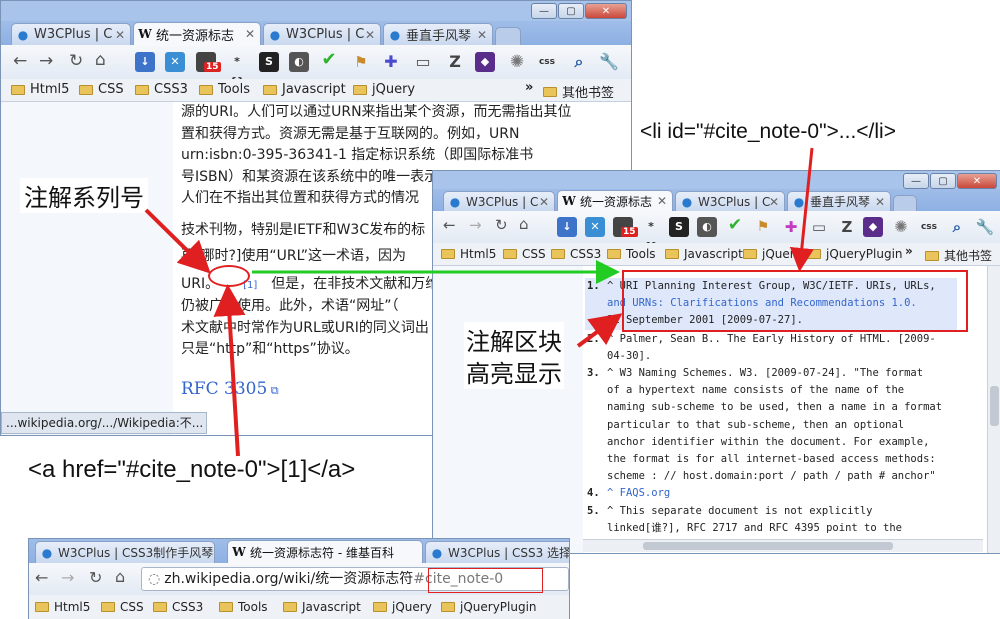 The image size is (1000, 619). Describe the element at coordinates (497, 552) in the screenshot. I see `tab-w3cplus-2: ● W3CPlus | CSS3 选择` at that location.